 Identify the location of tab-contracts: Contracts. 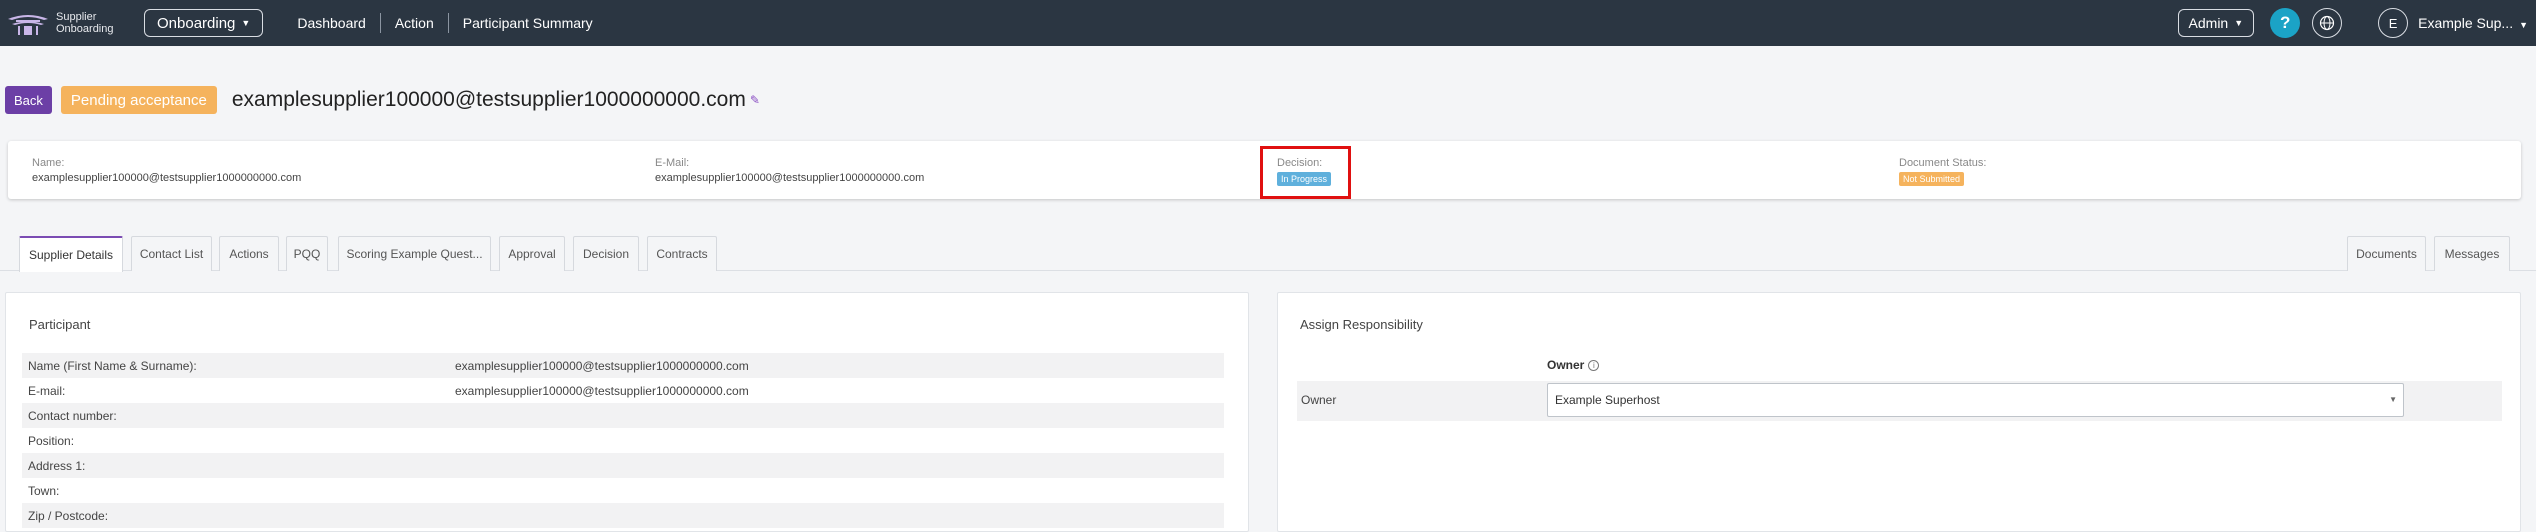
(682, 253).